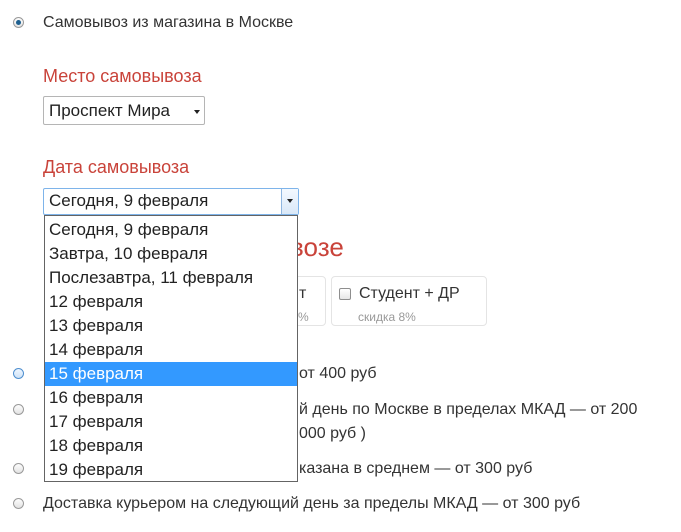 The height and width of the screenshot is (532, 681). Describe the element at coordinates (109, 110) in the screenshot. I see `pickup-place-value: Проспект Мира` at that location.